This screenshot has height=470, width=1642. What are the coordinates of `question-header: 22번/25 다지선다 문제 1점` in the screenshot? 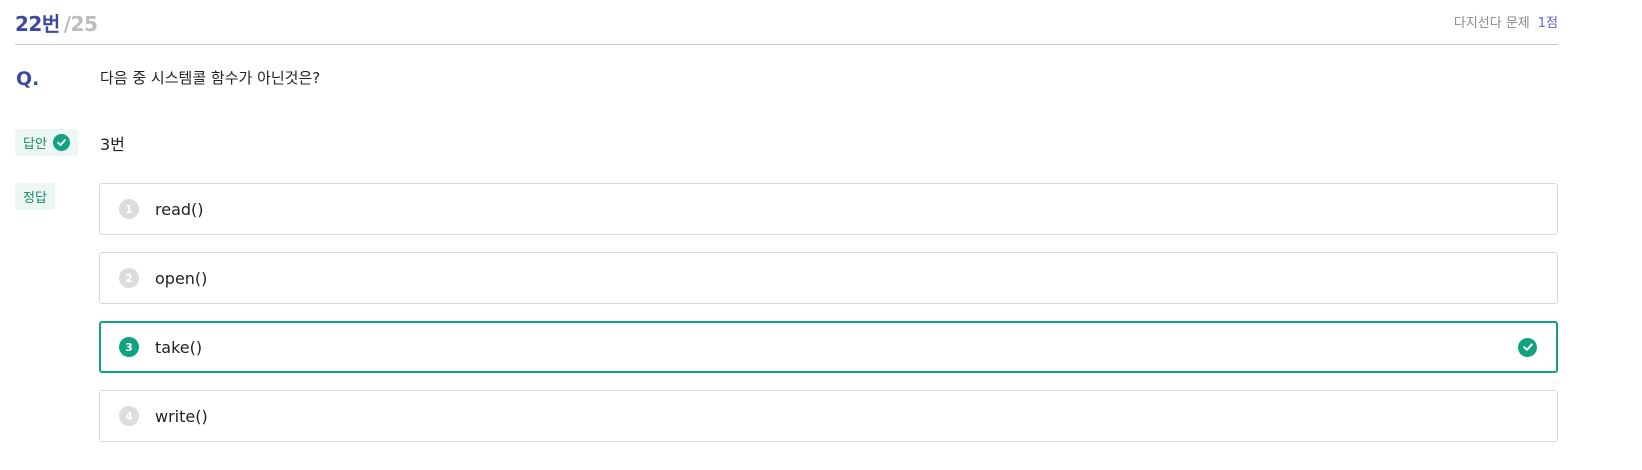 It's located at (786, 22).